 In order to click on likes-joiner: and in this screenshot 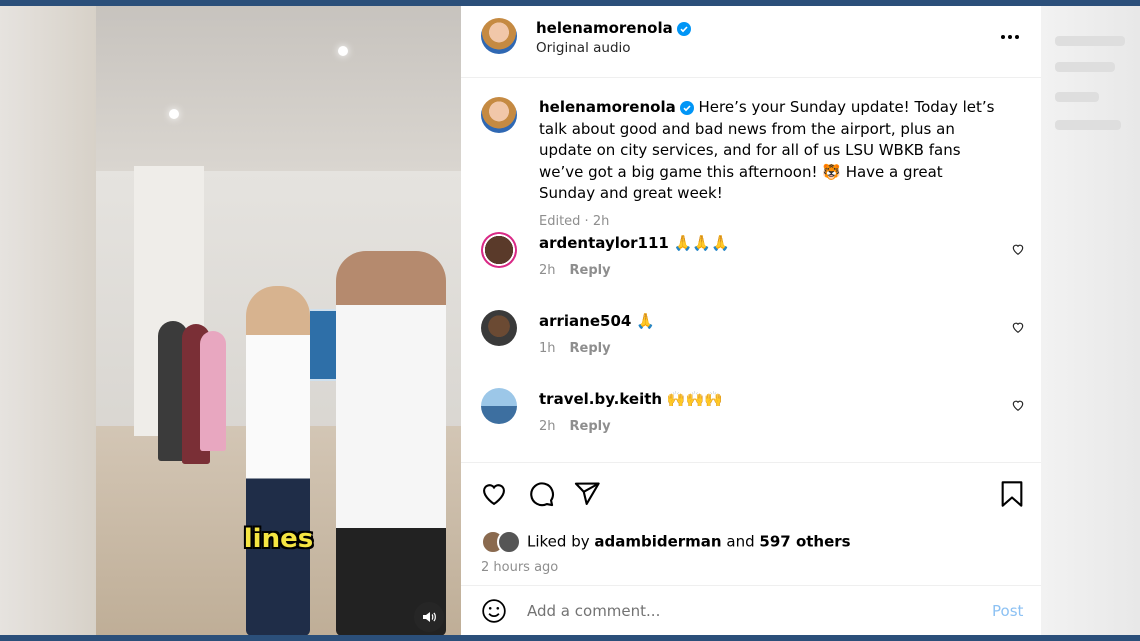, I will do `click(740, 541)`.